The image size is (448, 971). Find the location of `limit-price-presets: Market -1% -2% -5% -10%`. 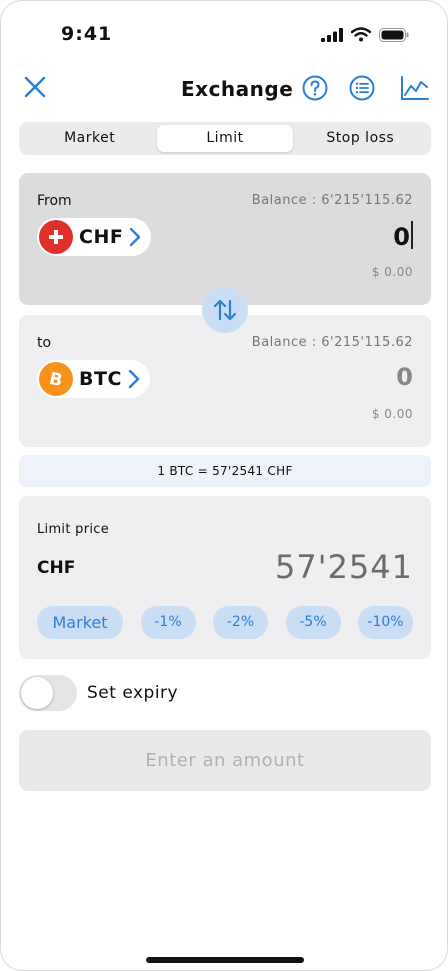

limit-price-presets: Market -1% -2% -5% -10% is located at coordinates (225, 622).